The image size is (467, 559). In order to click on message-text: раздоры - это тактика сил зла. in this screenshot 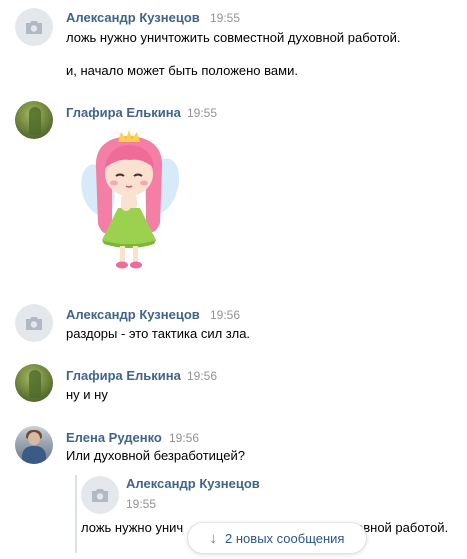, I will do `click(158, 333)`.